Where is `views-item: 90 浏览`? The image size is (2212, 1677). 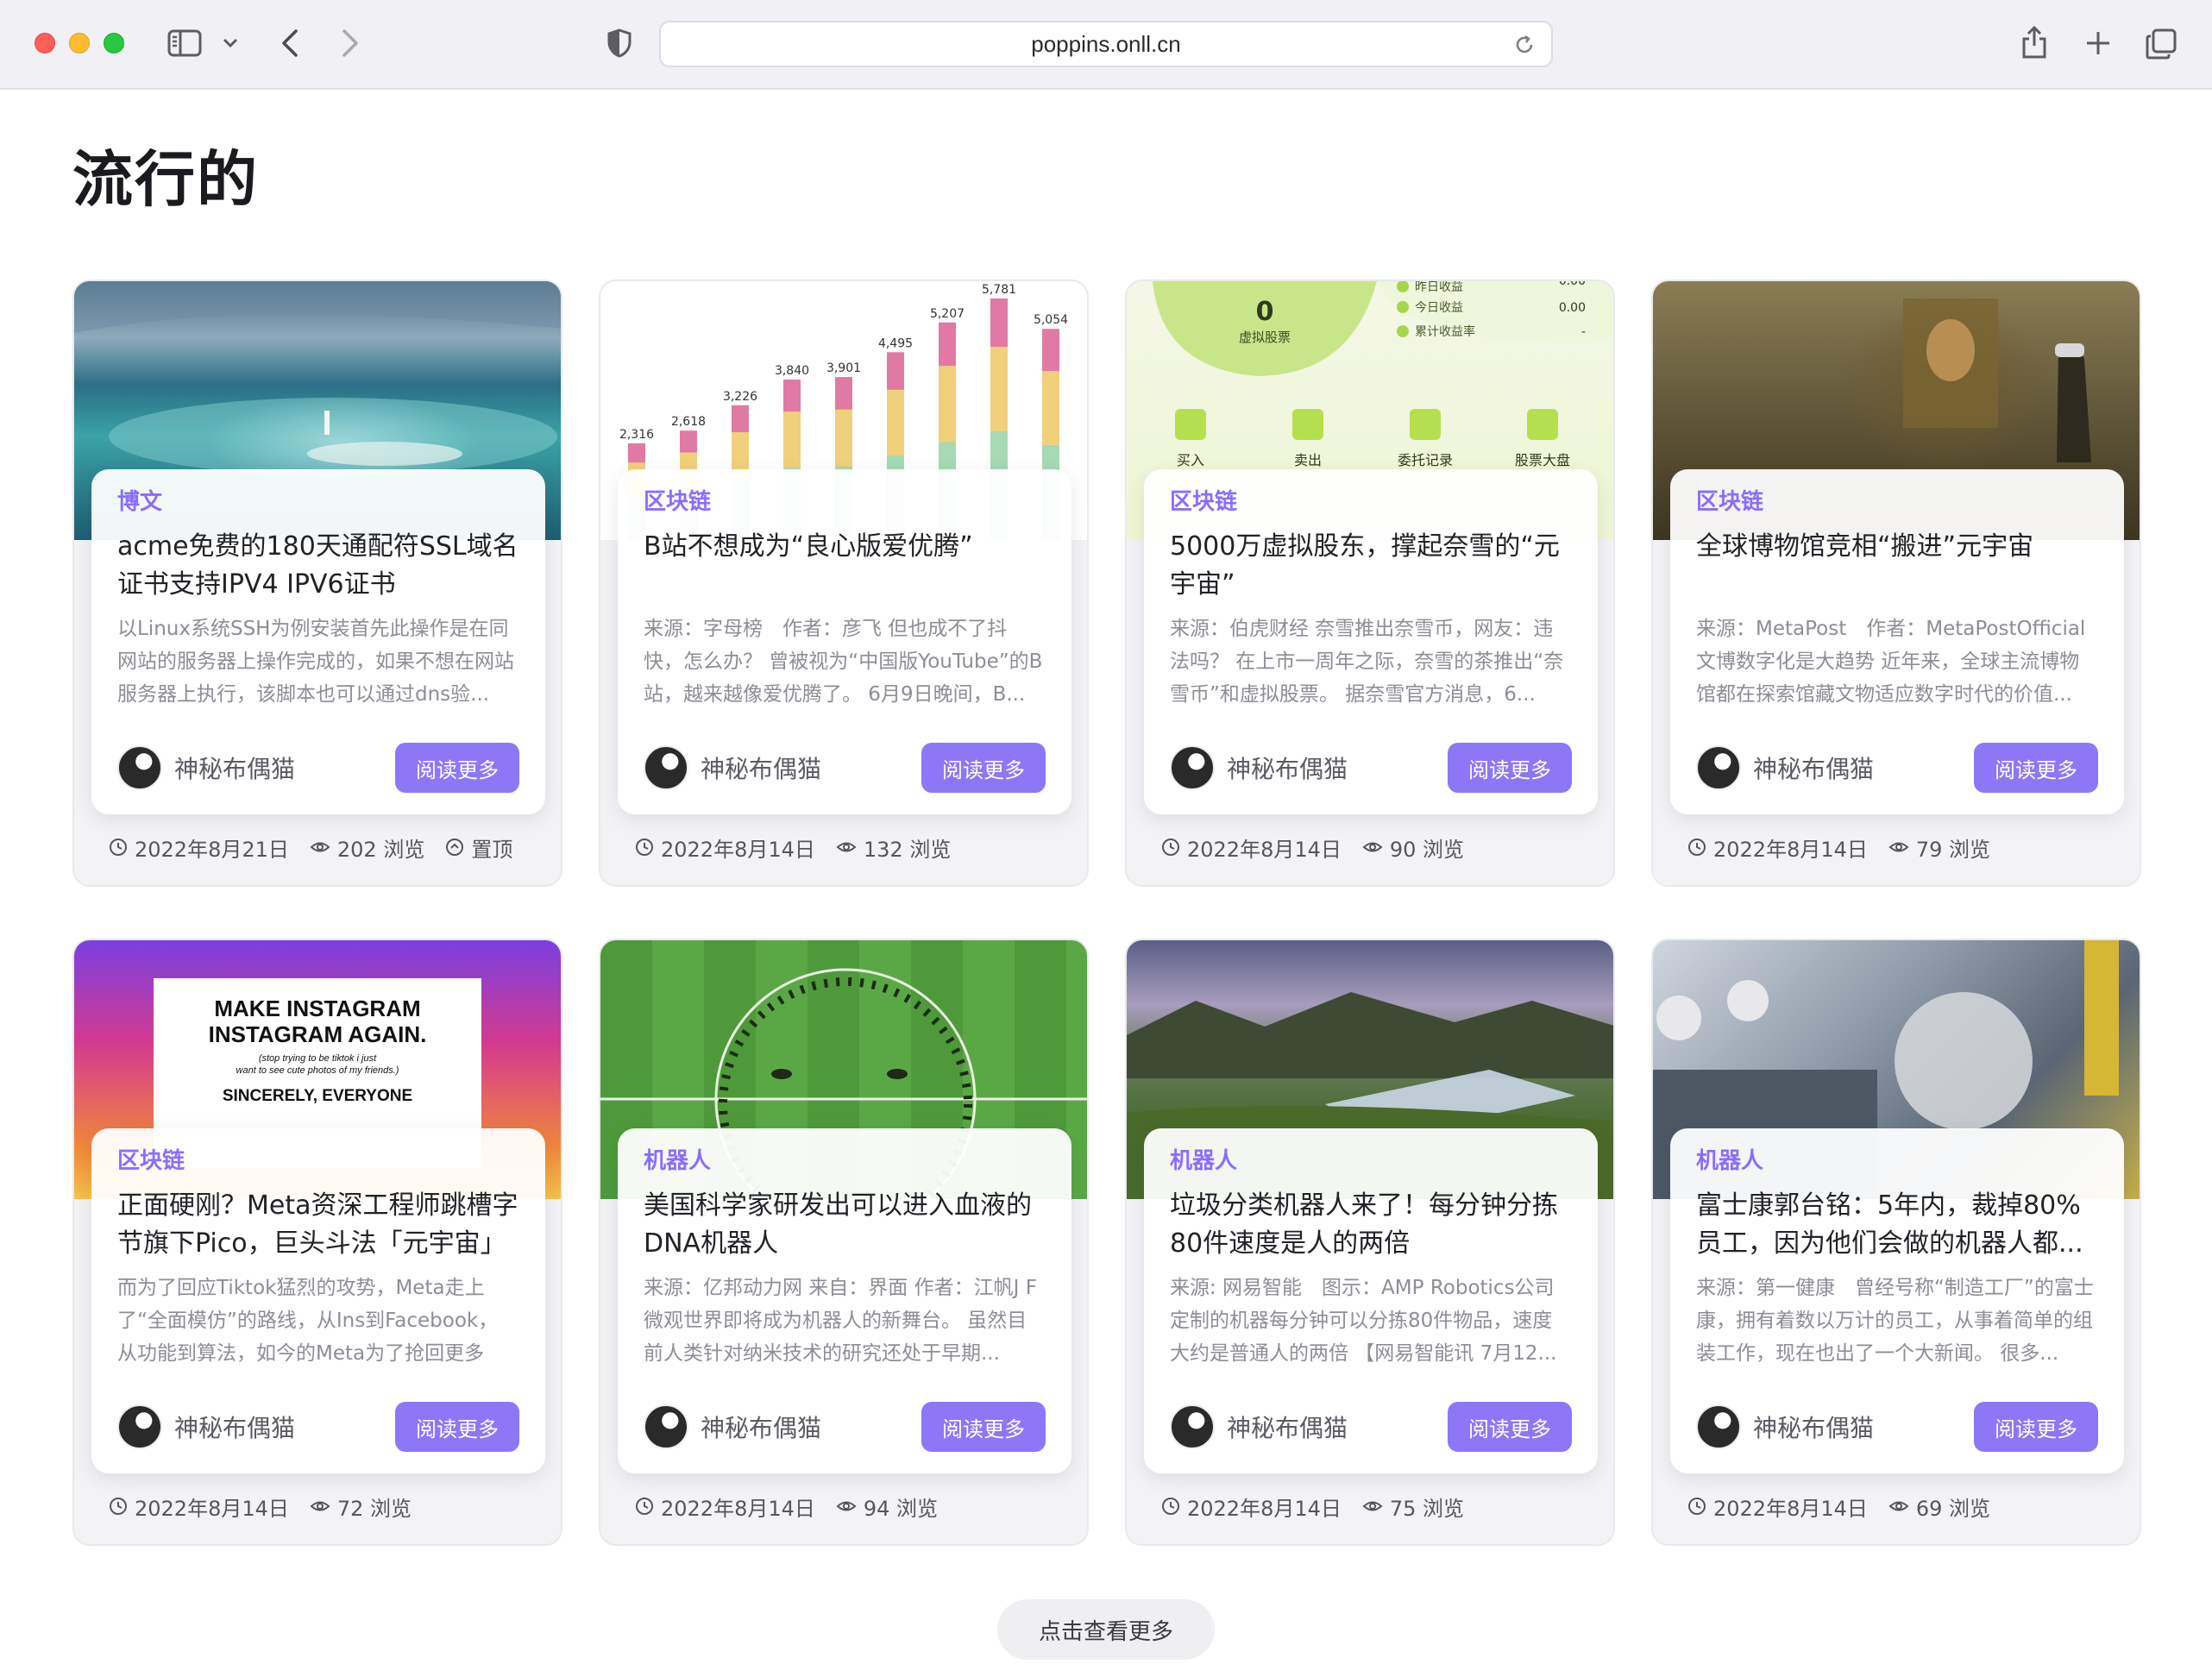 views-item: 90 浏览 is located at coordinates (1413, 847).